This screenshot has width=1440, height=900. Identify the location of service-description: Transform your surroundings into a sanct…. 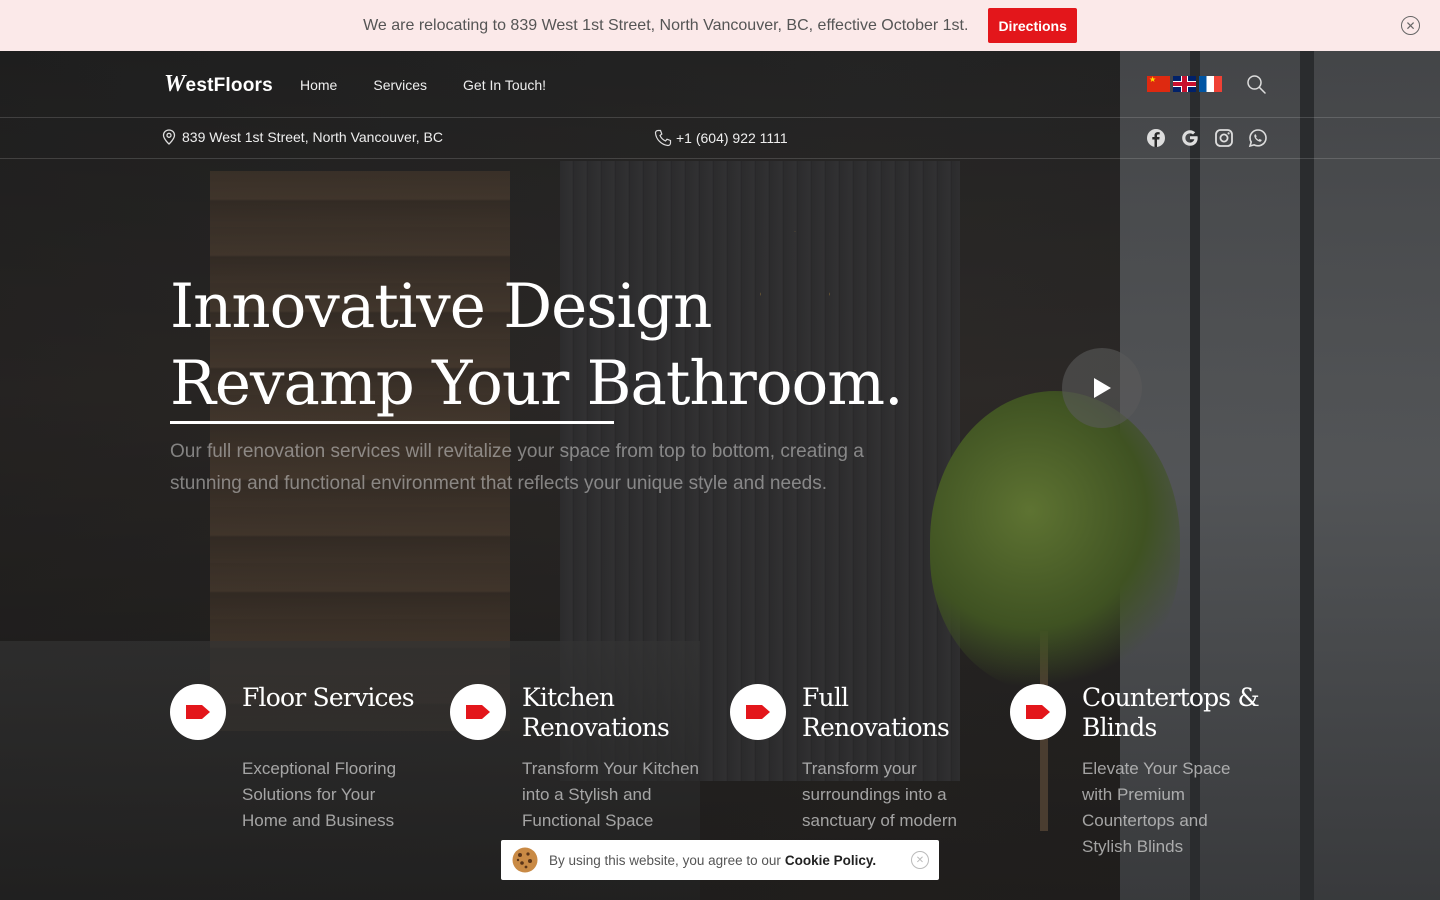
(879, 794).